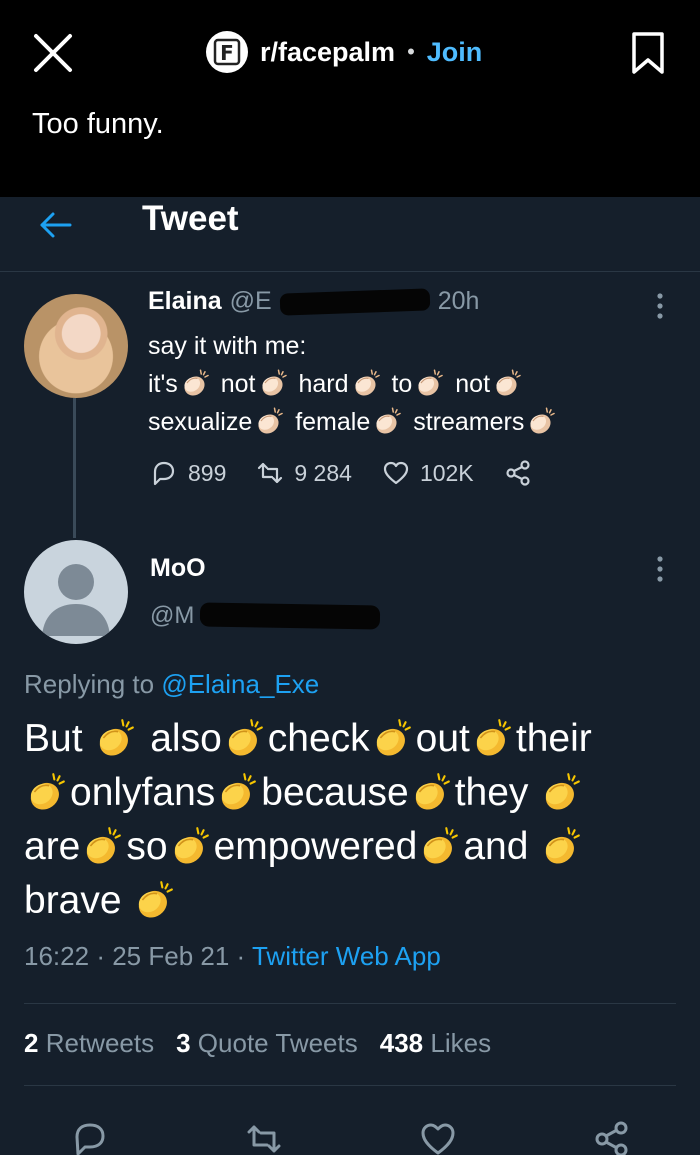 Image resolution: width=700 pixels, height=1155 pixels. Describe the element at coordinates (648, 53) in the screenshot. I see `bookmark-icon` at that location.